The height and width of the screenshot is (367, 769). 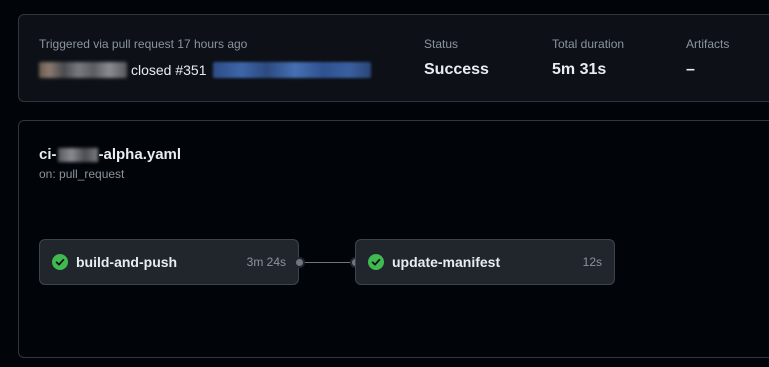 What do you see at coordinates (143, 44) in the screenshot?
I see `trigger-label: Triggered via pull request 17 hours ago` at bounding box center [143, 44].